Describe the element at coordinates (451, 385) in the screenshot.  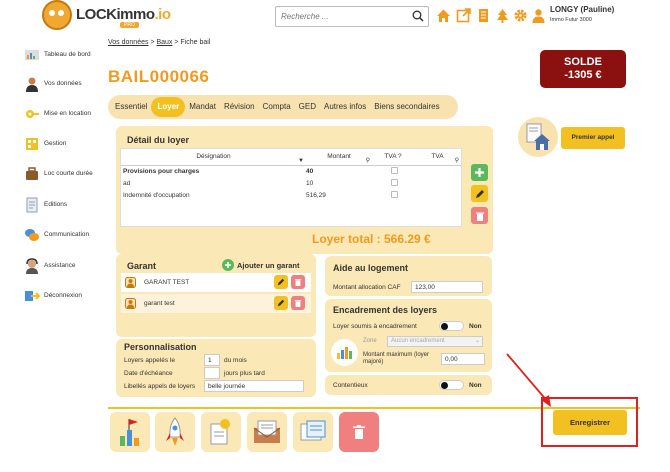
I see `contentieux-toggle` at that location.